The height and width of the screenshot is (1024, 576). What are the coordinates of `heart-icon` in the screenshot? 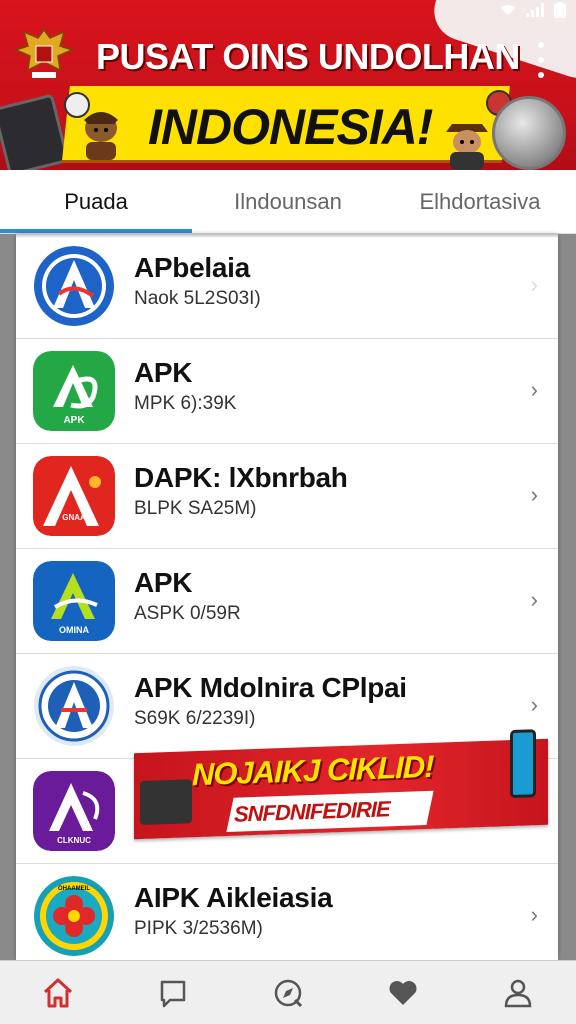 It's located at (403, 992).